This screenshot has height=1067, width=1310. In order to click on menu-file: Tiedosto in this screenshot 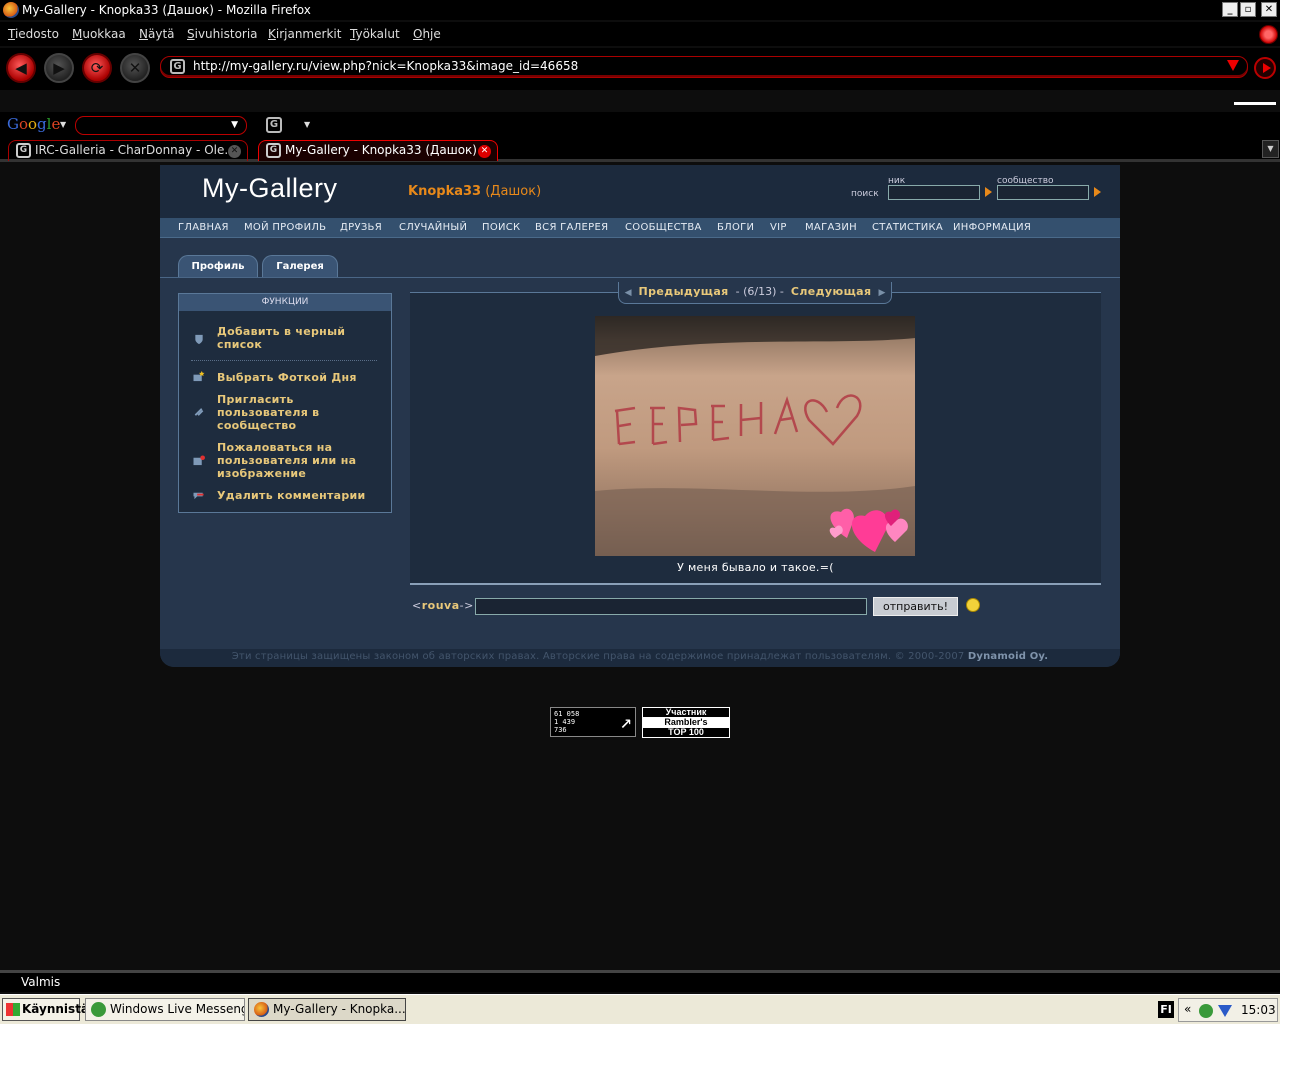, I will do `click(33, 34)`.